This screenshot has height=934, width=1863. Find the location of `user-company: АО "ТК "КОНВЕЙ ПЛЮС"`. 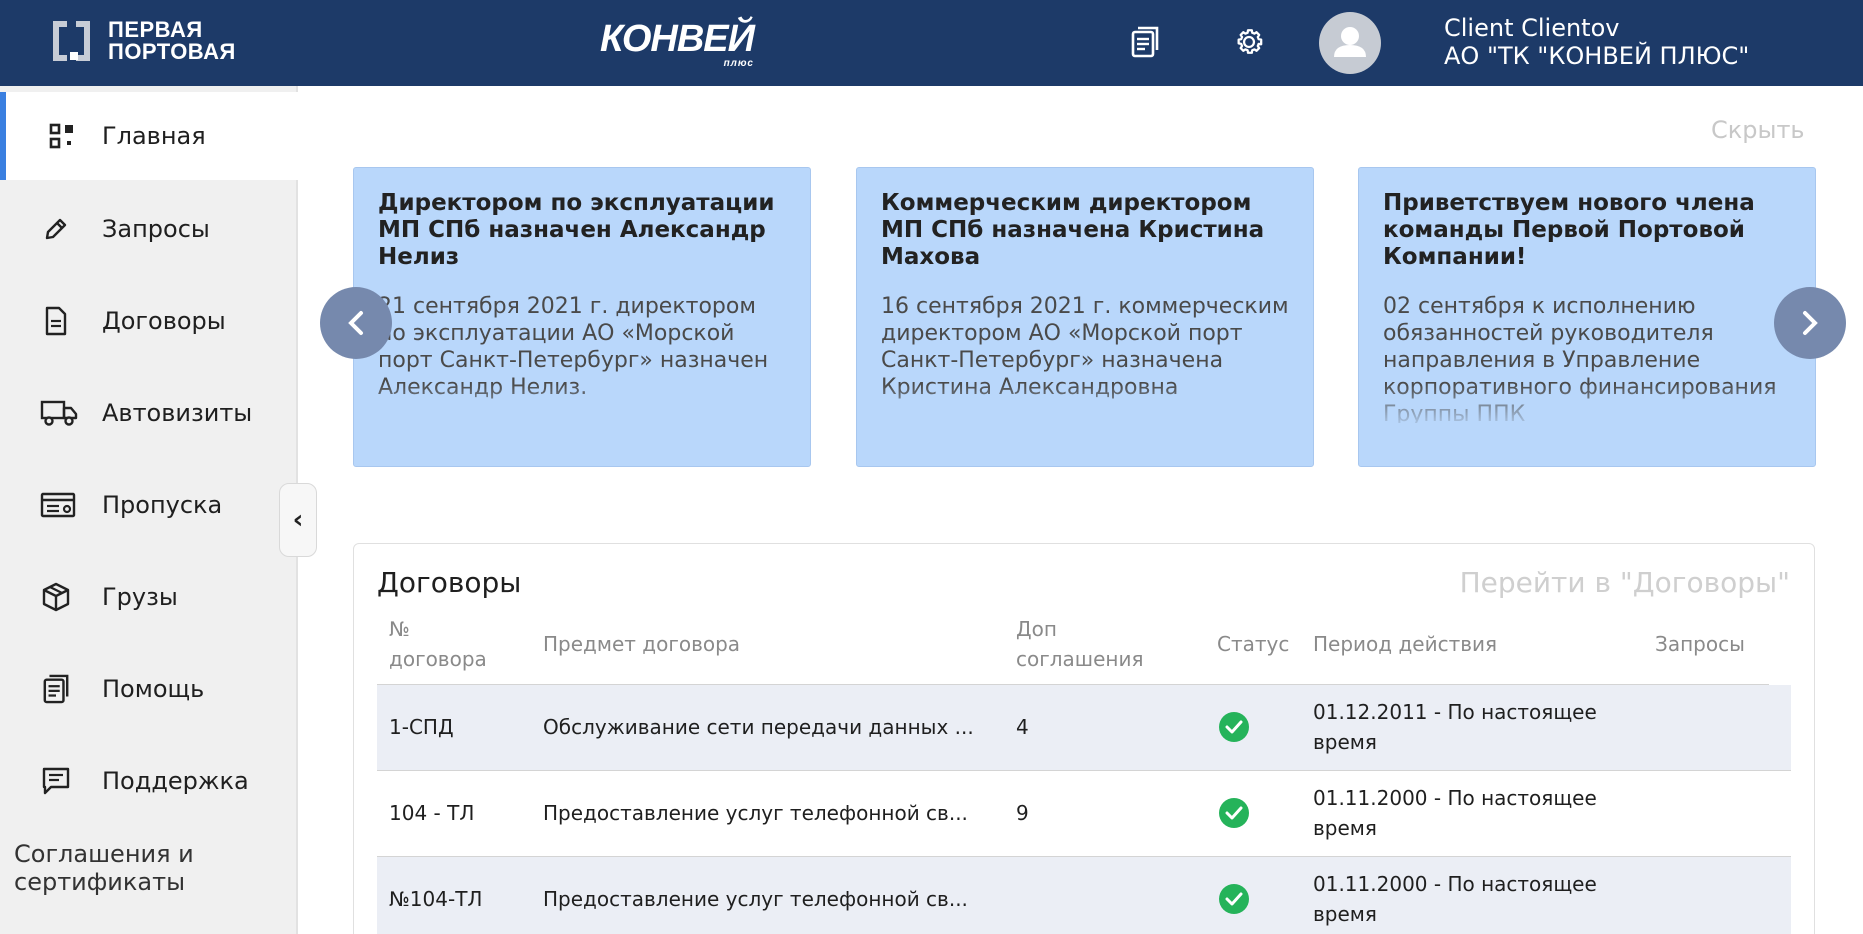

user-company: АО "ТК "КОНВЕЙ ПЛЮС" is located at coordinates (1597, 56).